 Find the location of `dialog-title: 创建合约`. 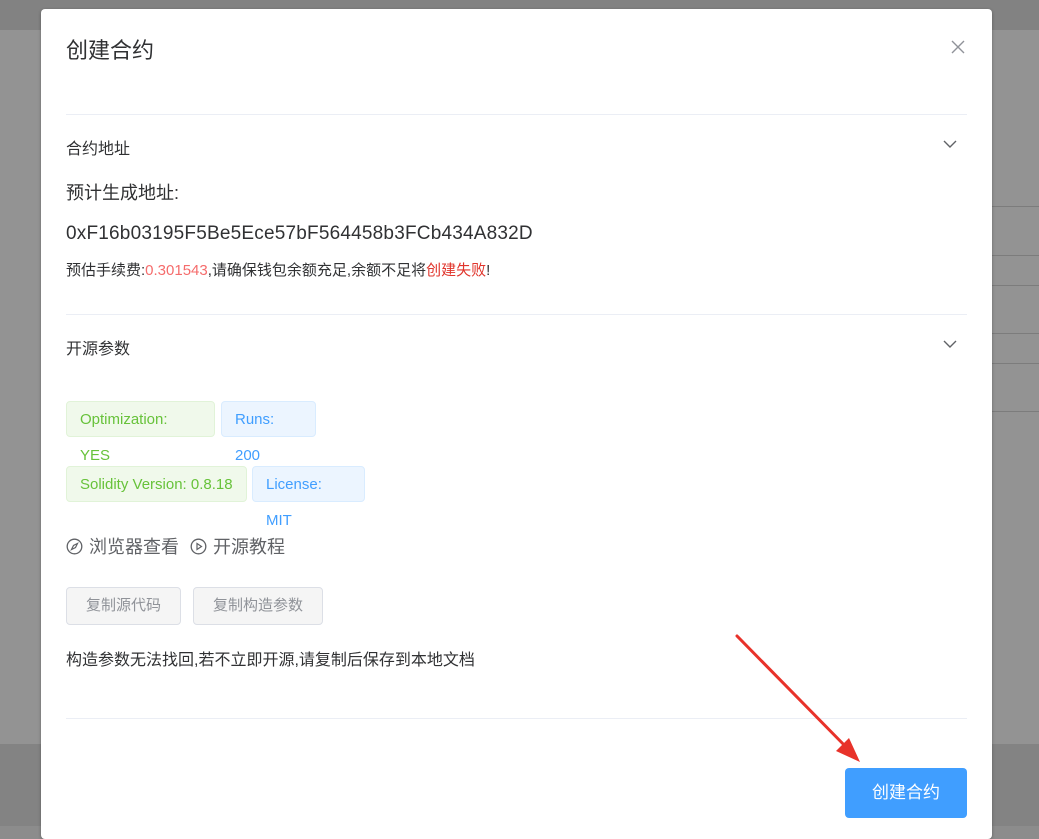

dialog-title: 创建合约 is located at coordinates (110, 50).